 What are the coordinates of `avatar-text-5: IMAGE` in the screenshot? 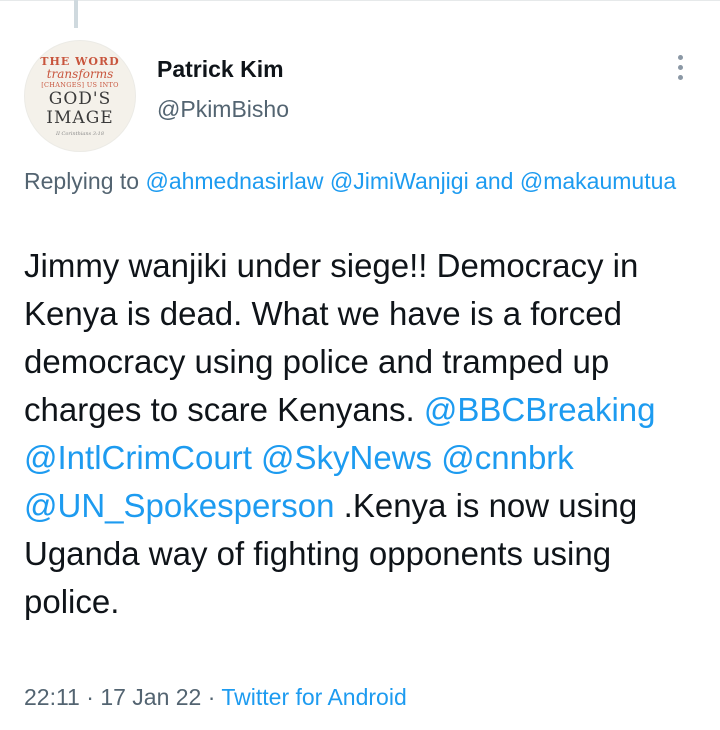 It's located at (80, 117).